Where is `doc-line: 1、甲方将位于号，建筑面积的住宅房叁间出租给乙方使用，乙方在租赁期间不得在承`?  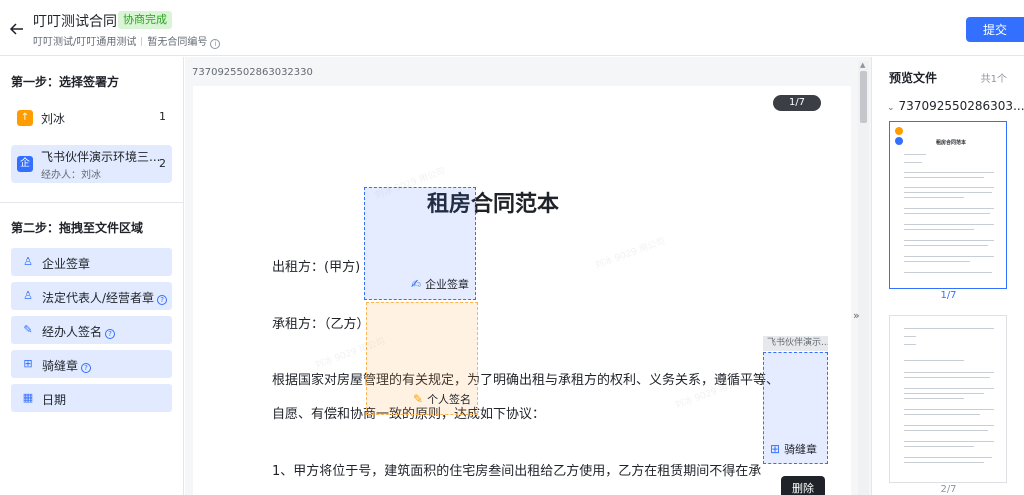
doc-line: 1、甲方将位于号，建筑面积的住宅房叁间出租给乙方使用，乙方在租赁期间不得在承 is located at coordinates (517, 471).